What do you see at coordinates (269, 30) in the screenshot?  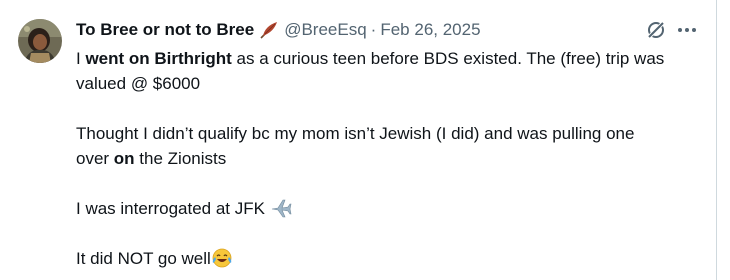 I see `feather-icon` at bounding box center [269, 30].